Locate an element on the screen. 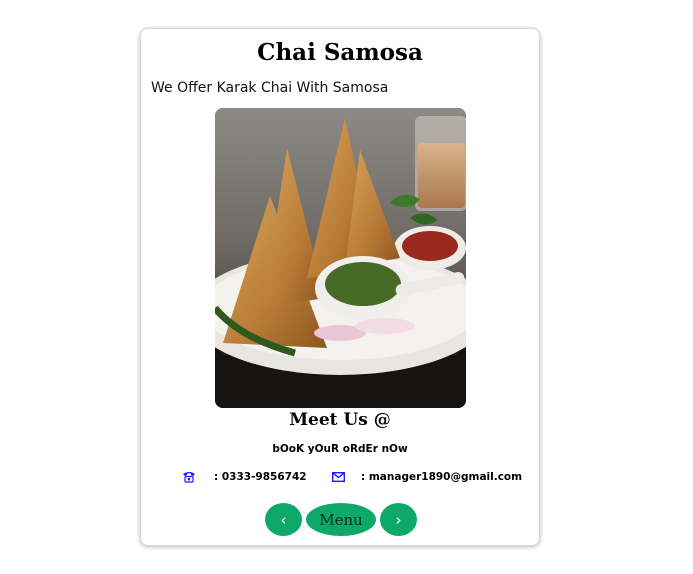 The height and width of the screenshot is (574, 693). email-address: : manager1890@gmail.com is located at coordinates (441, 477).